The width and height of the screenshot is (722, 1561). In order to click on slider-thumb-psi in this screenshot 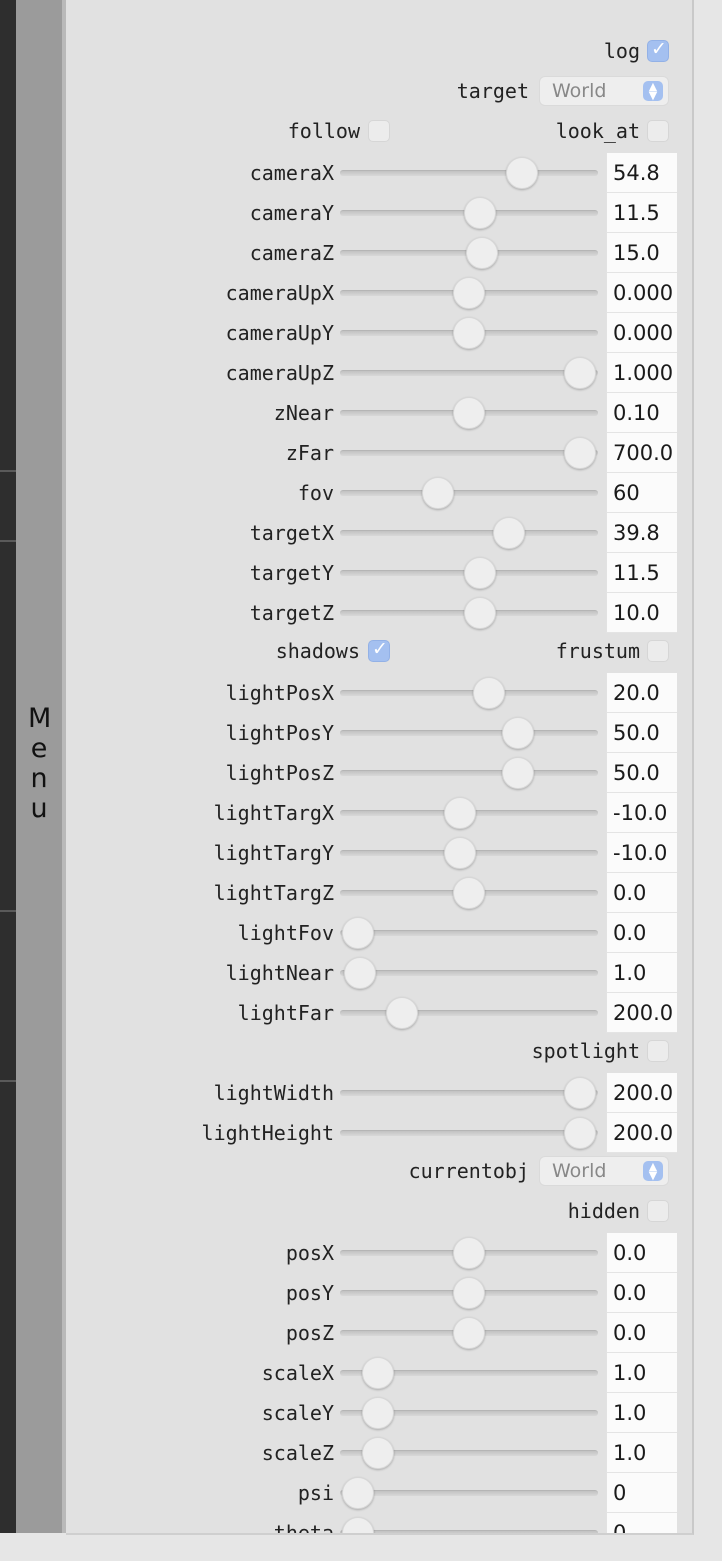, I will do `click(358, 1493)`.